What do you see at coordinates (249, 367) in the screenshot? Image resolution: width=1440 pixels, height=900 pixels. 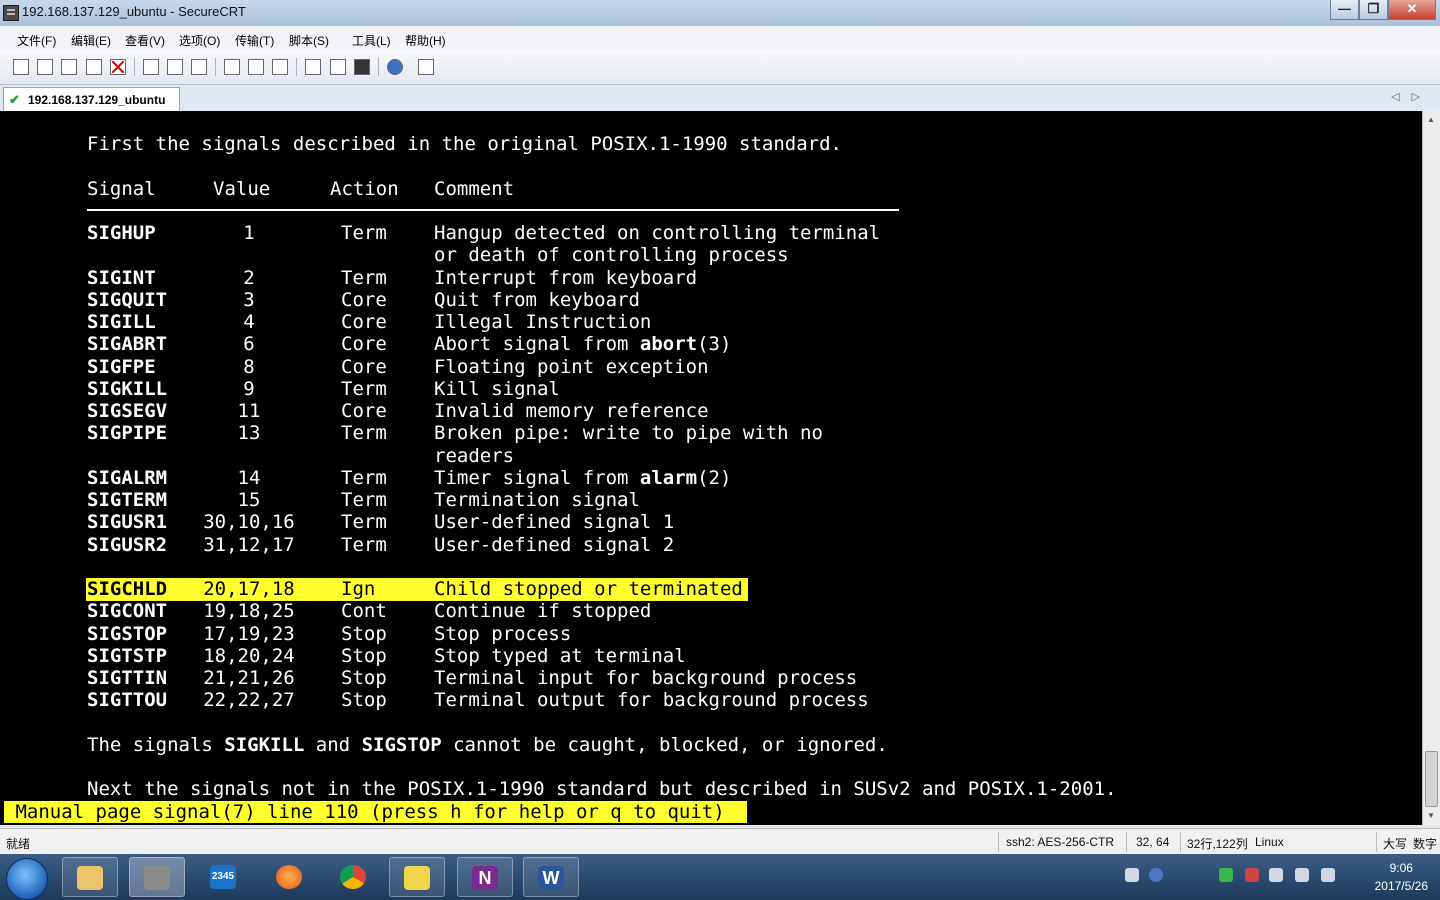 I see `cell-value: 8` at bounding box center [249, 367].